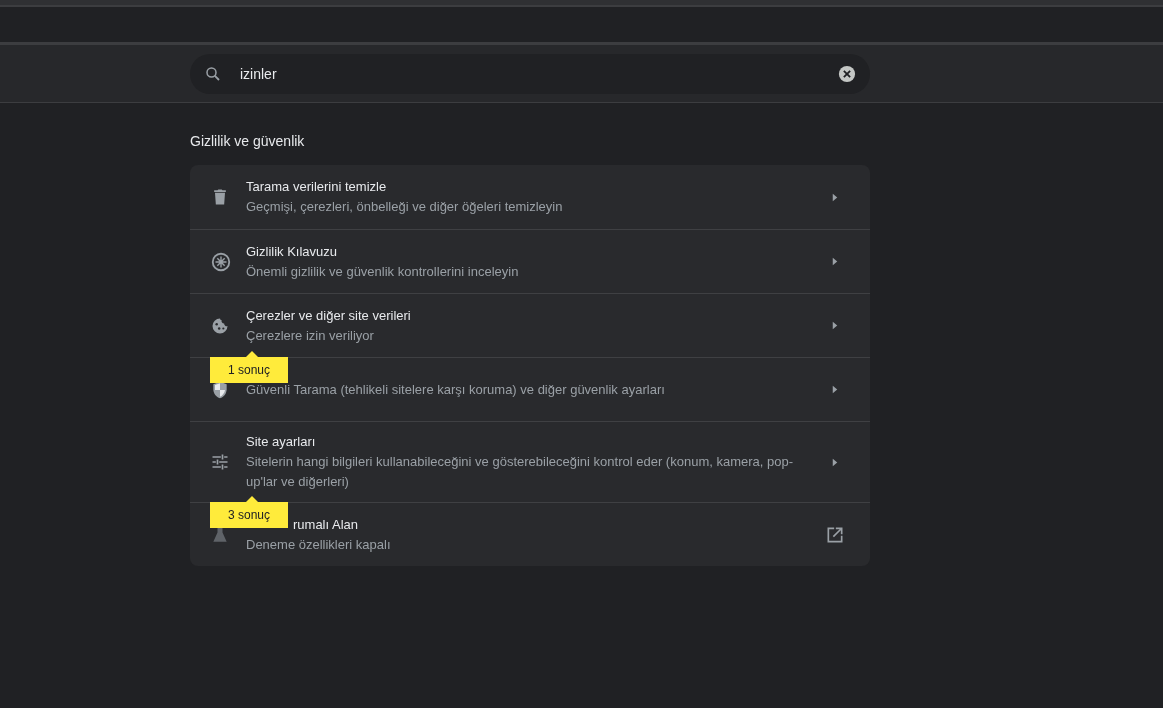 The width and height of the screenshot is (1163, 708). Describe the element at coordinates (847, 73) in the screenshot. I see `clear-icon` at that location.